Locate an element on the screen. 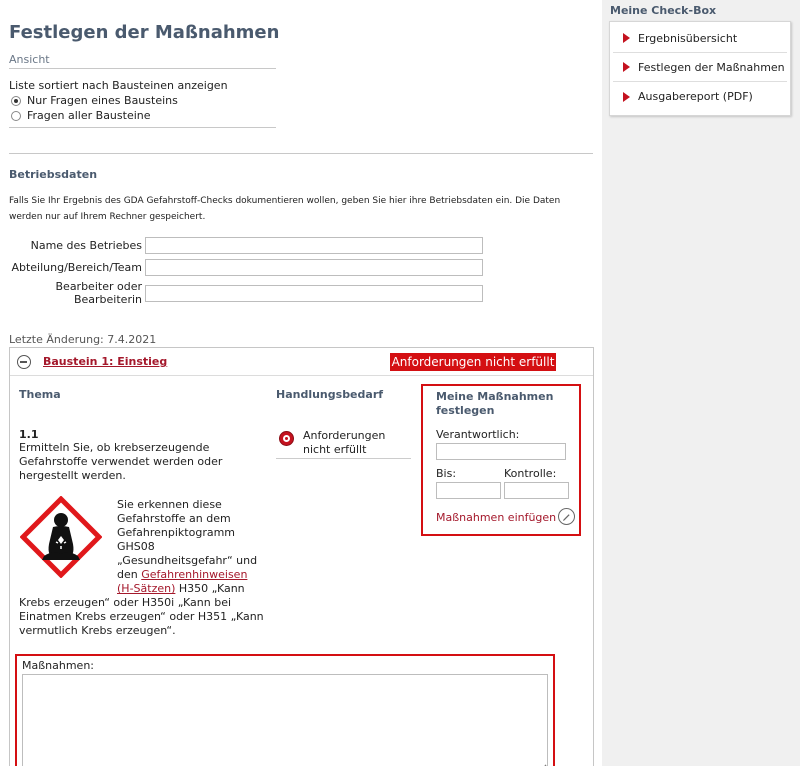 The width and height of the screenshot is (800, 766). ghs08-health-hazard-icon is located at coordinates (61, 537).